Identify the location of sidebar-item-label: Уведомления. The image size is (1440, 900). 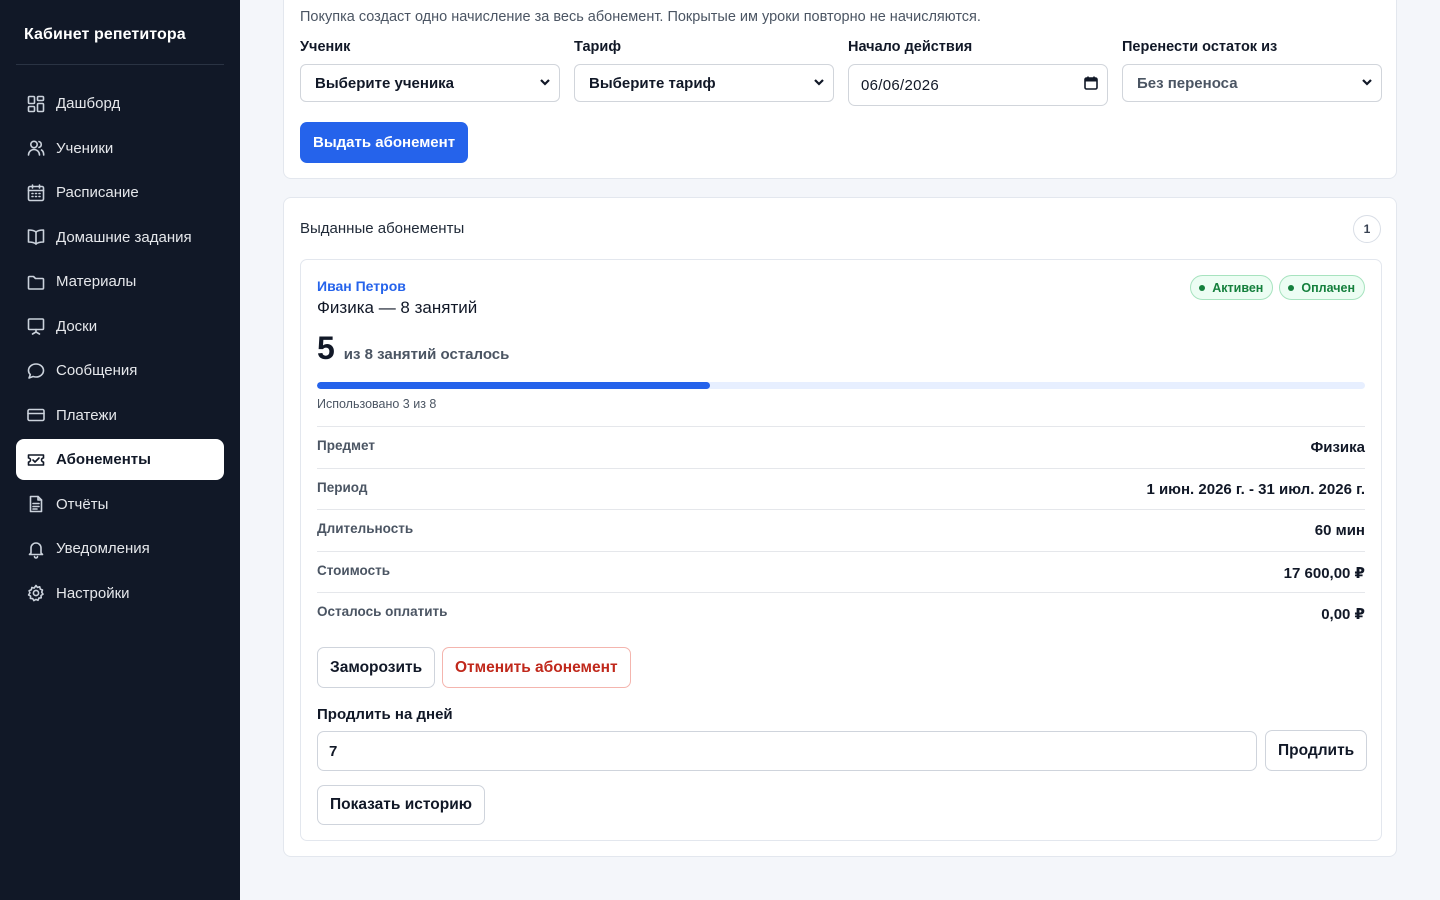
(103, 548).